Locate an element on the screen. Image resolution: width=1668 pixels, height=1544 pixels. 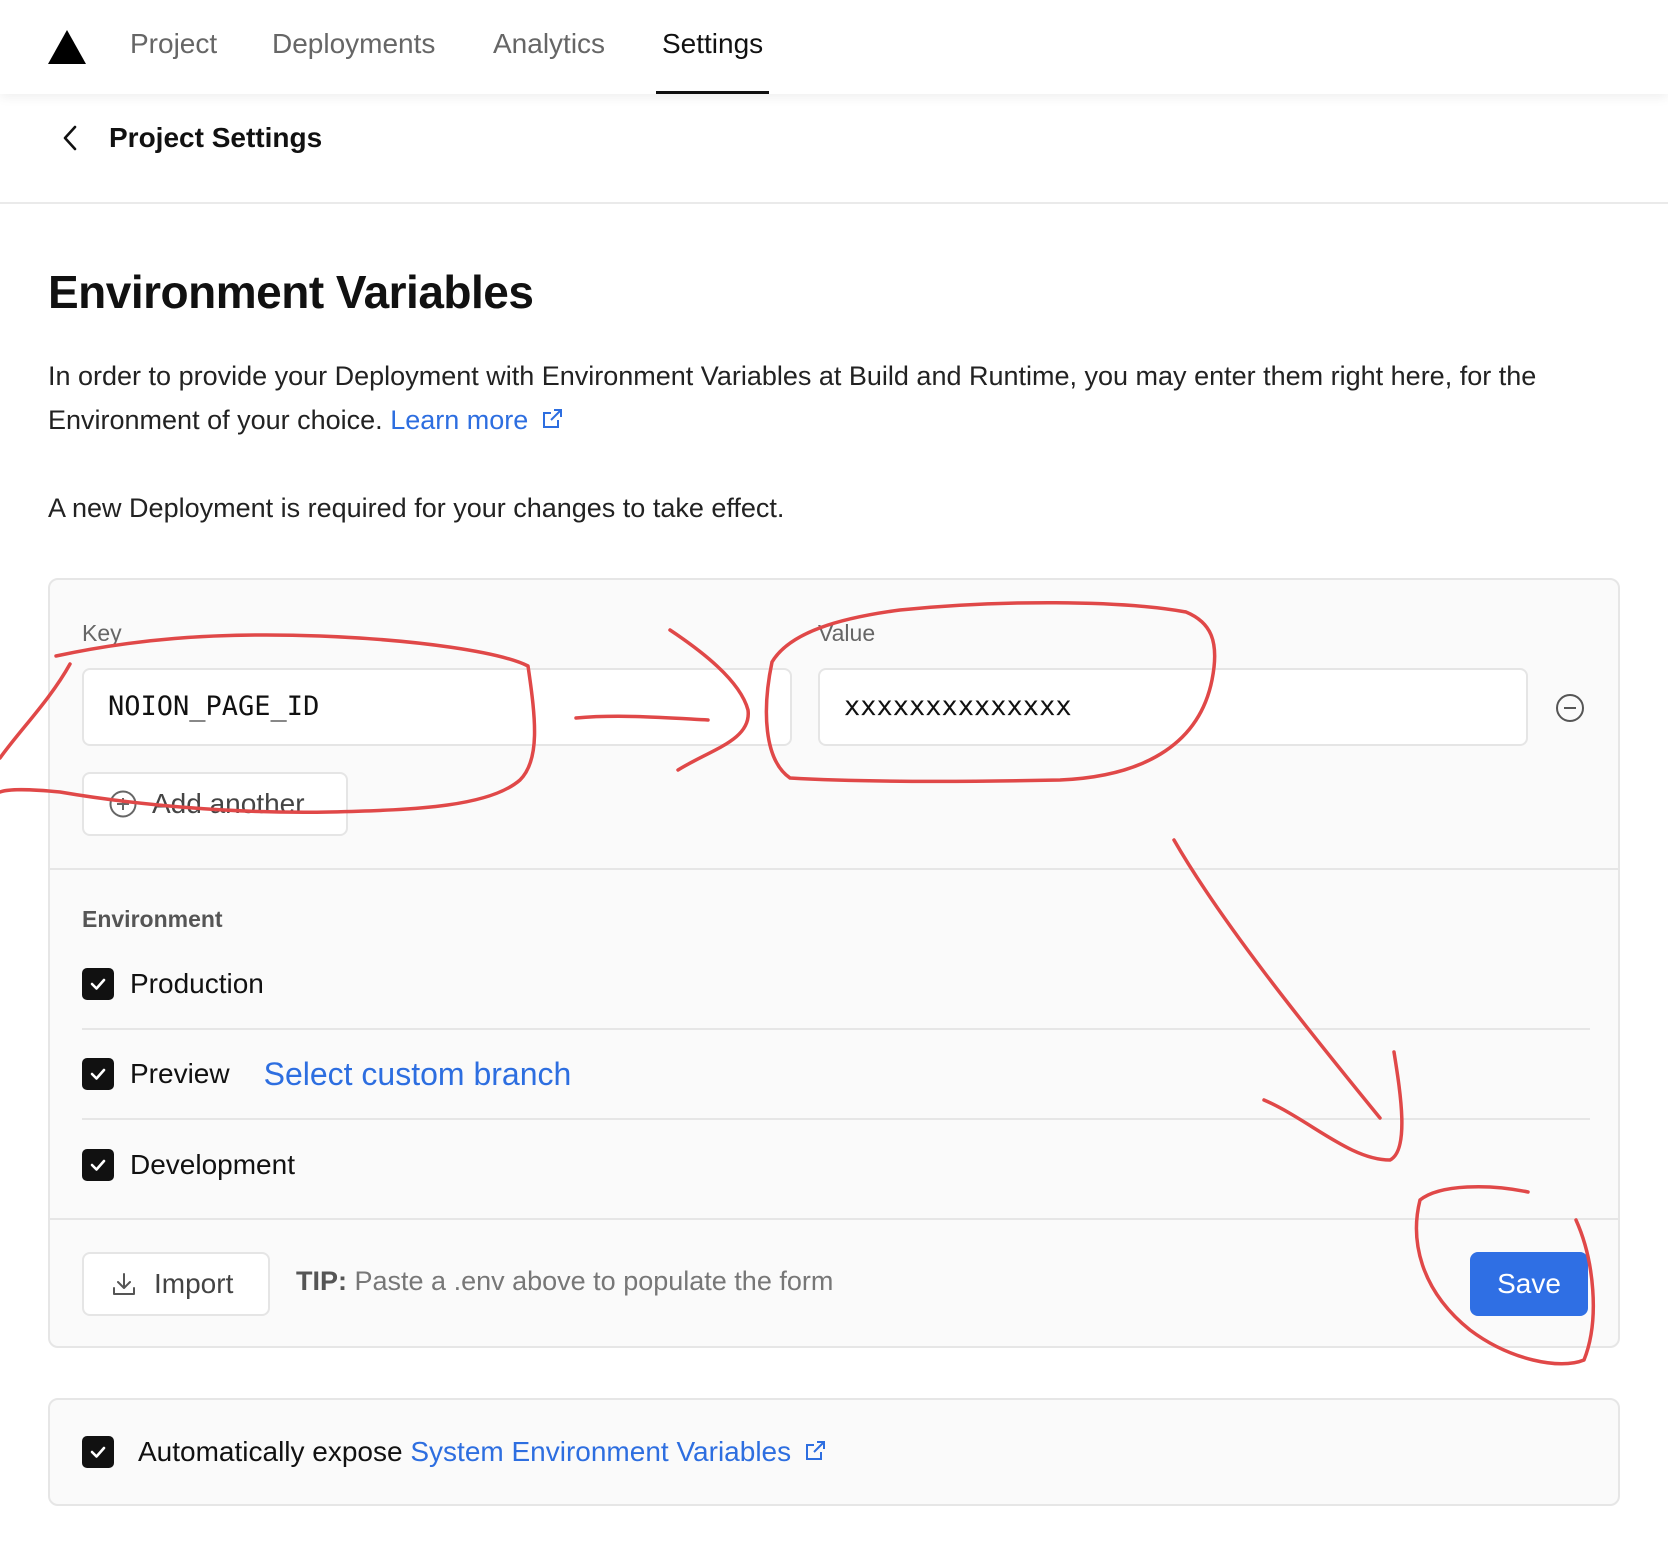
preview-checkbox is located at coordinates (98, 1074).